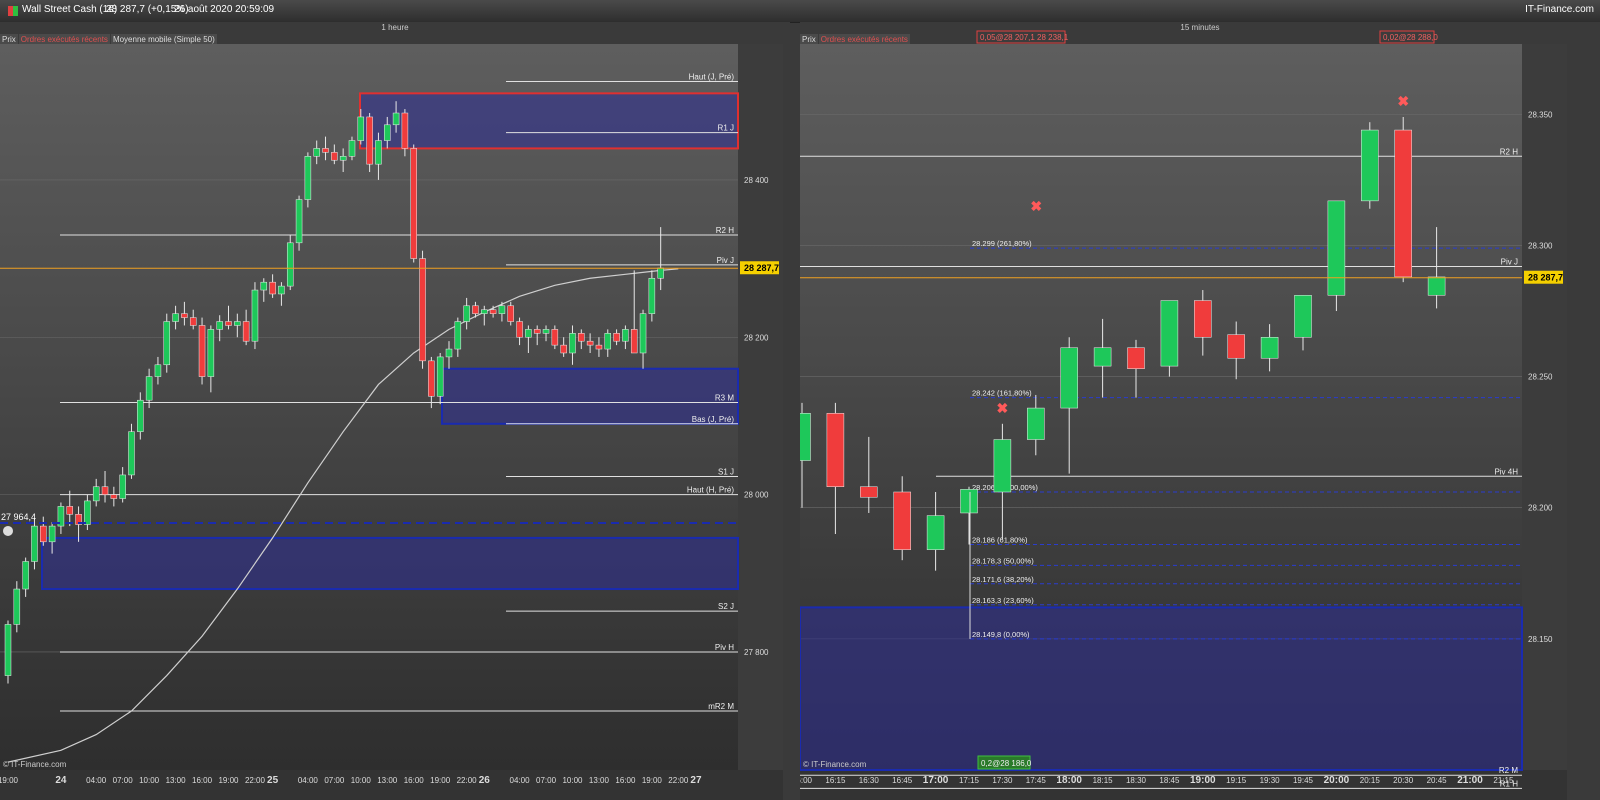 The width and height of the screenshot is (1600, 800). What do you see at coordinates (1236, 780) in the screenshot?
I see `x-tick-label: 19:15` at bounding box center [1236, 780].